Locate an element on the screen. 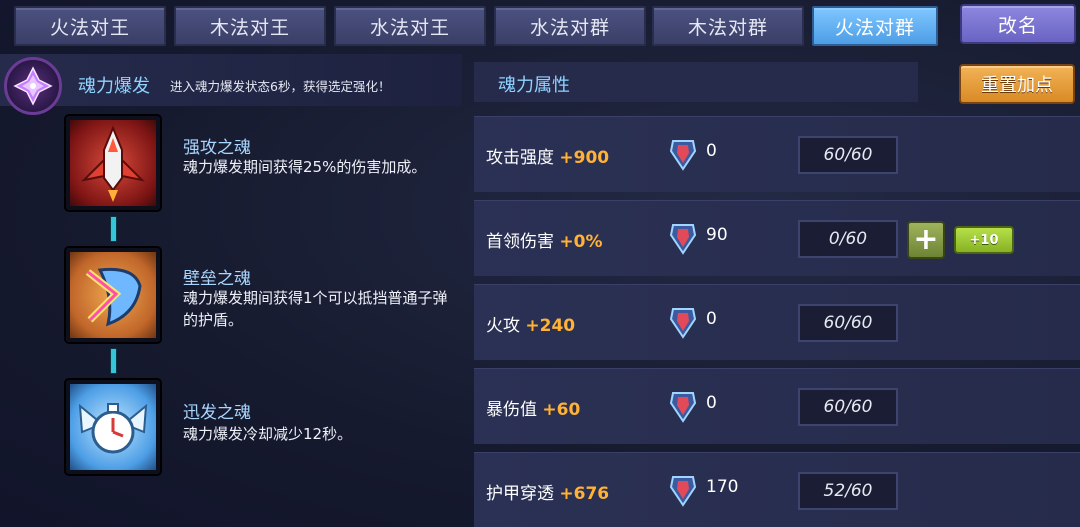 This screenshot has height=527, width=1080. add-point-button: + is located at coordinates (926, 240).